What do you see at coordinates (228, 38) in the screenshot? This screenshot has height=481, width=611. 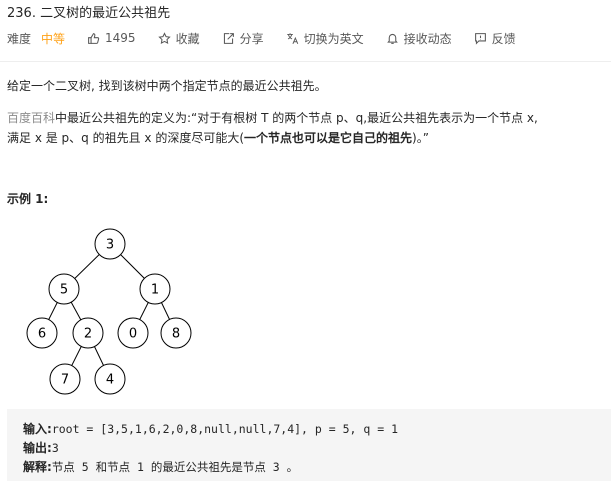 I see `share-icon` at bounding box center [228, 38].